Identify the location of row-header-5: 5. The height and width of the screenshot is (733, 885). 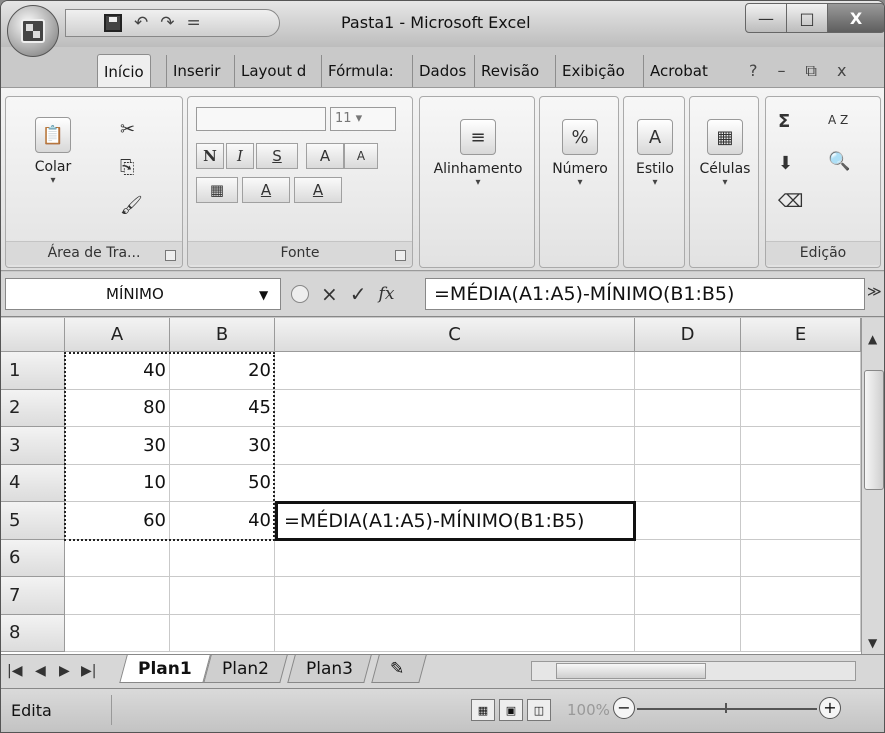
(33, 521).